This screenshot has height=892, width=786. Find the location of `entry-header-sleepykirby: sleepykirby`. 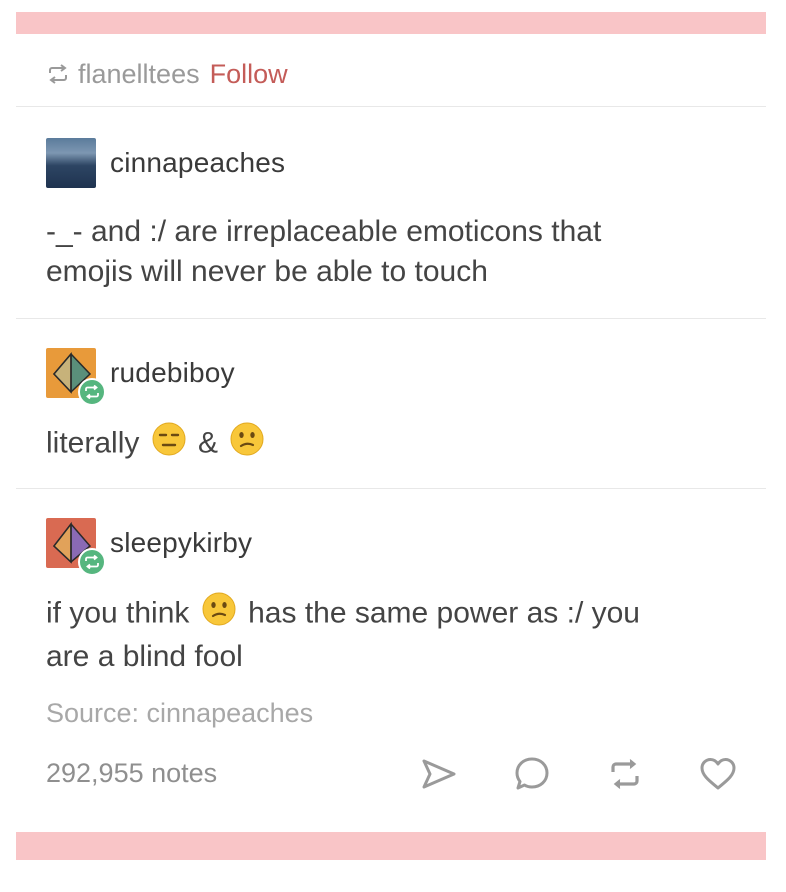

entry-header-sleepykirby: sleepykirby is located at coordinates (149, 547).